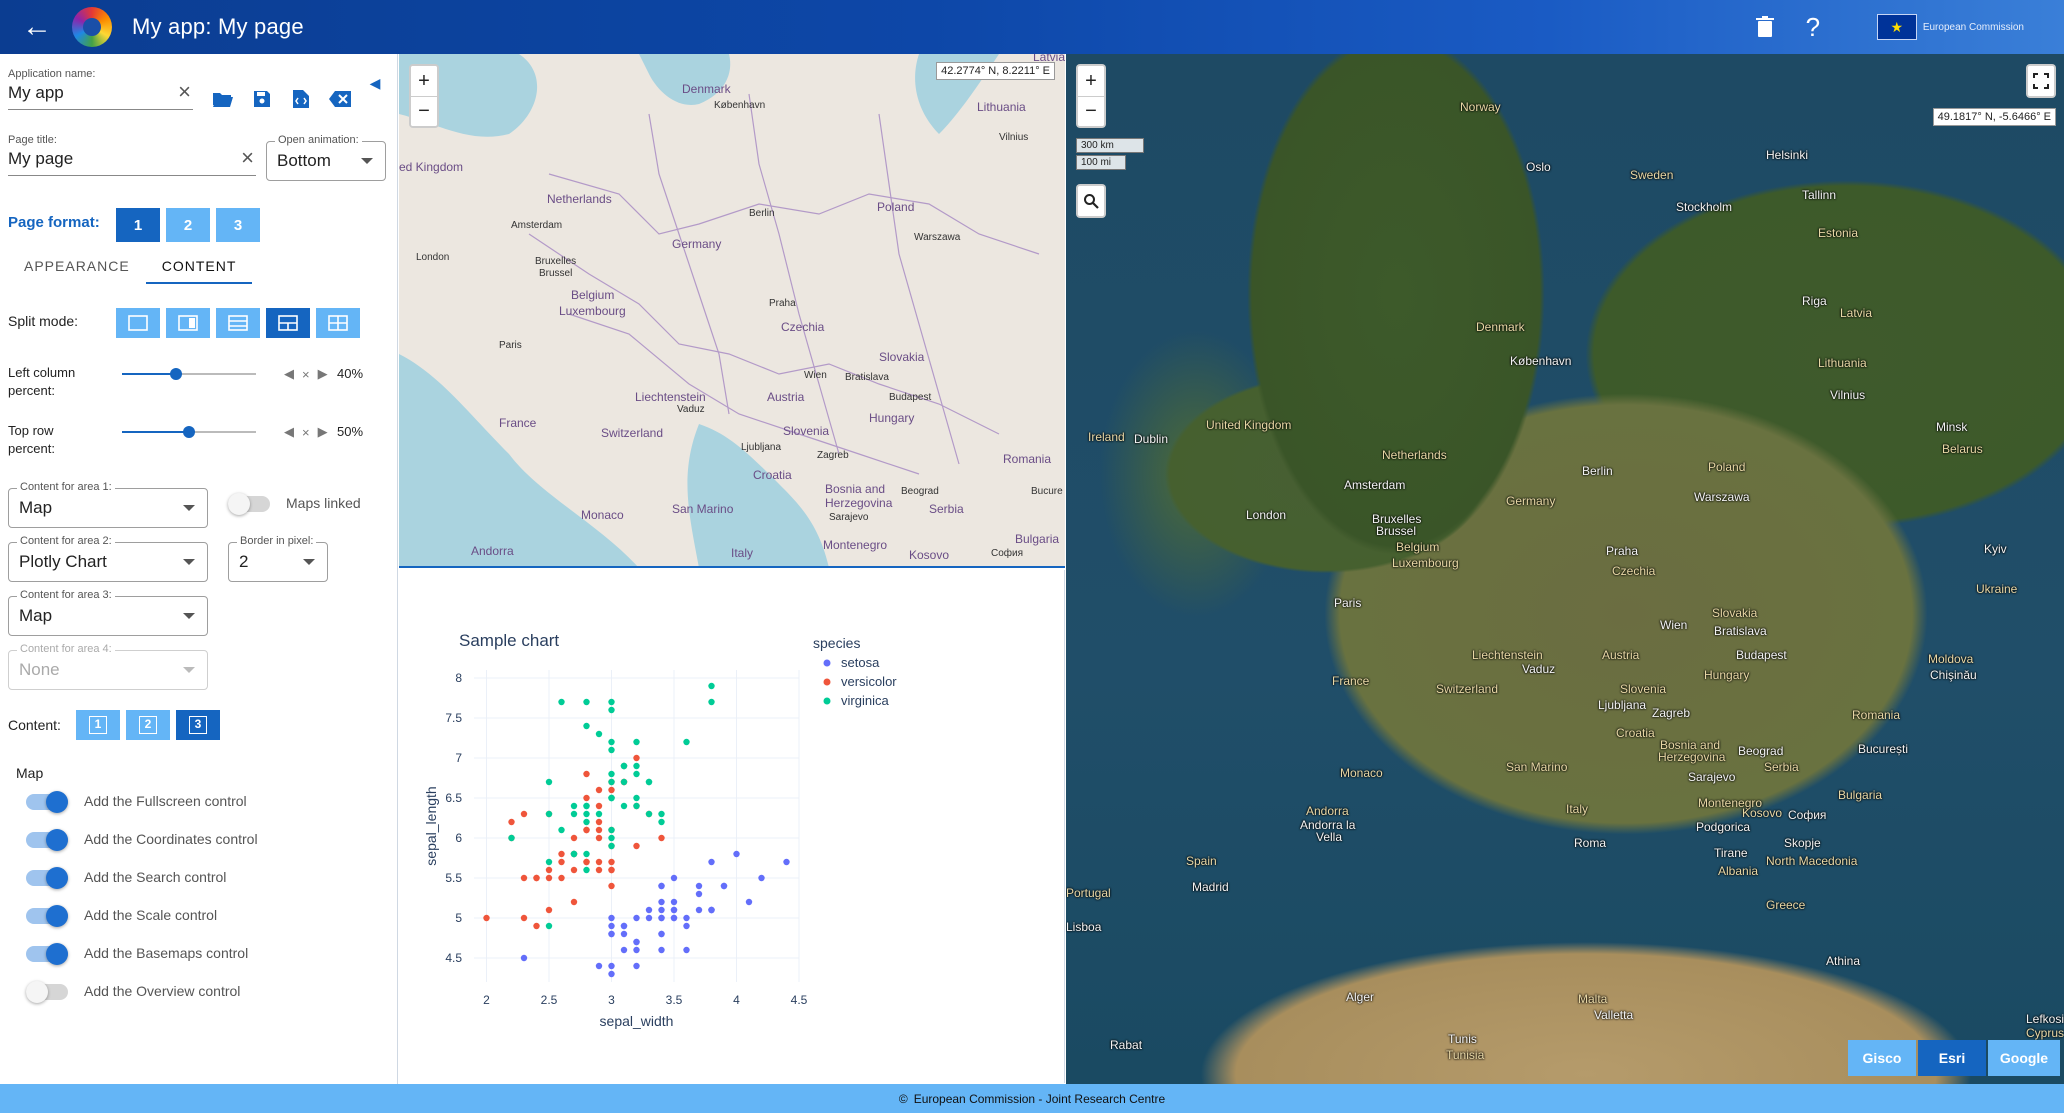  I want to click on top-row-slider, so click(189, 432).